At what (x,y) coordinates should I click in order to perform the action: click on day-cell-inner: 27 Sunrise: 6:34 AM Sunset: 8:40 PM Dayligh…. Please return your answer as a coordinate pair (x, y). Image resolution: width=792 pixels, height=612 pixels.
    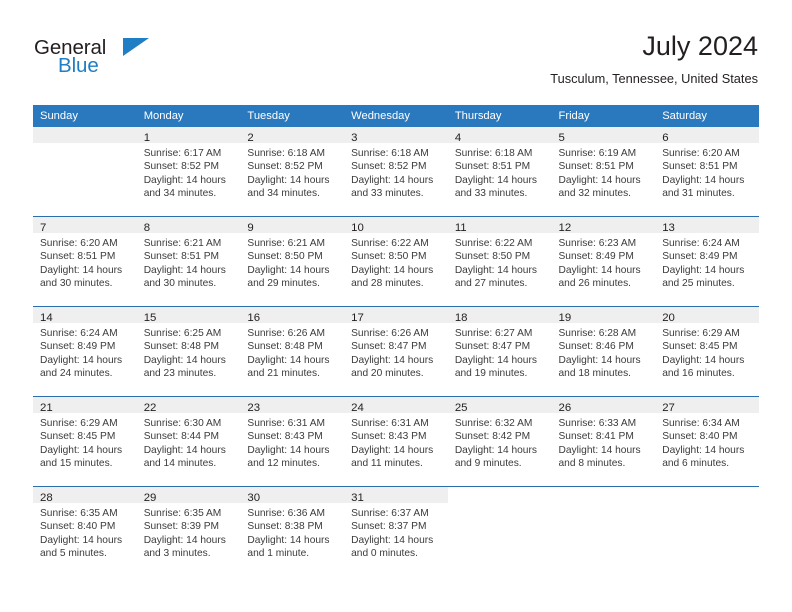
    Looking at the image, I should click on (707, 441).